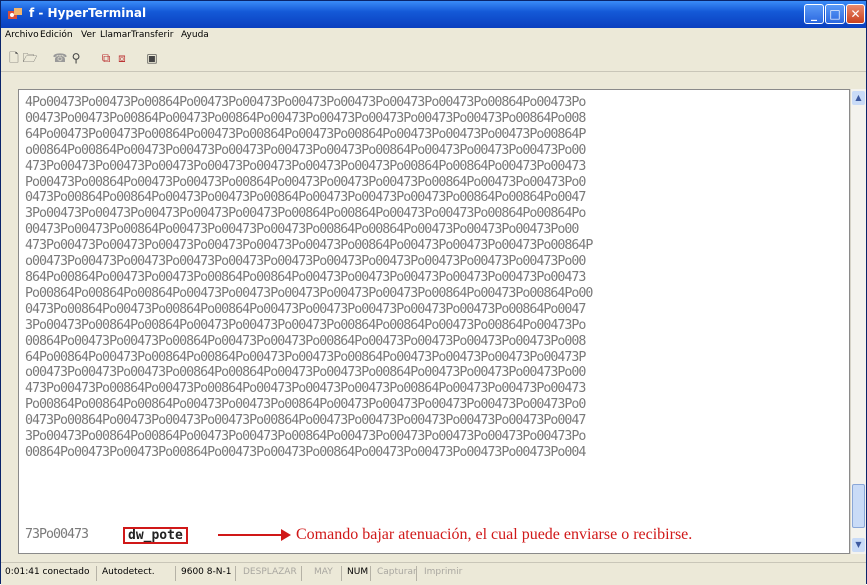 Image resolution: width=867 pixels, height=585 pixels. What do you see at coordinates (15, 13) in the screenshot?
I see `hyperterminal-app-icon` at bounding box center [15, 13].